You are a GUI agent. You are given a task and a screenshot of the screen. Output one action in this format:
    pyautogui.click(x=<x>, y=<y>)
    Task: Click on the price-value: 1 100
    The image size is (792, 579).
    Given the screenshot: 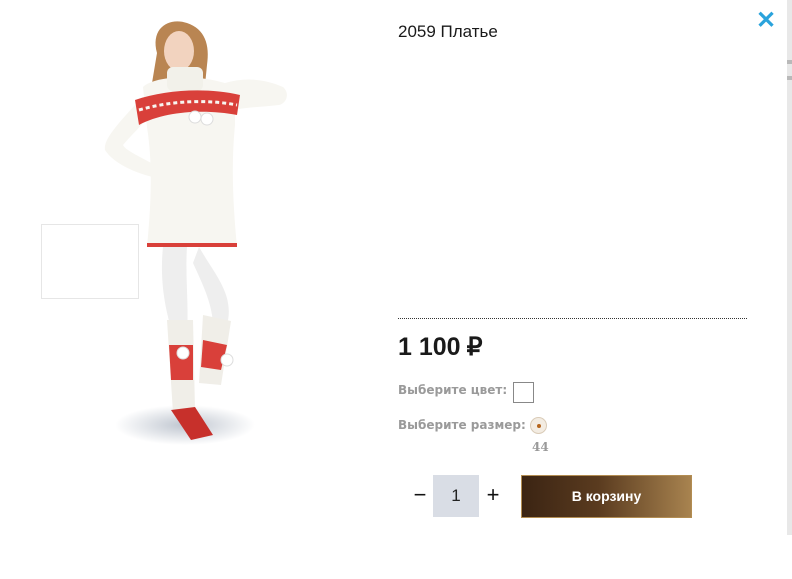 What is the action you would take?
    pyautogui.click(x=429, y=347)
    